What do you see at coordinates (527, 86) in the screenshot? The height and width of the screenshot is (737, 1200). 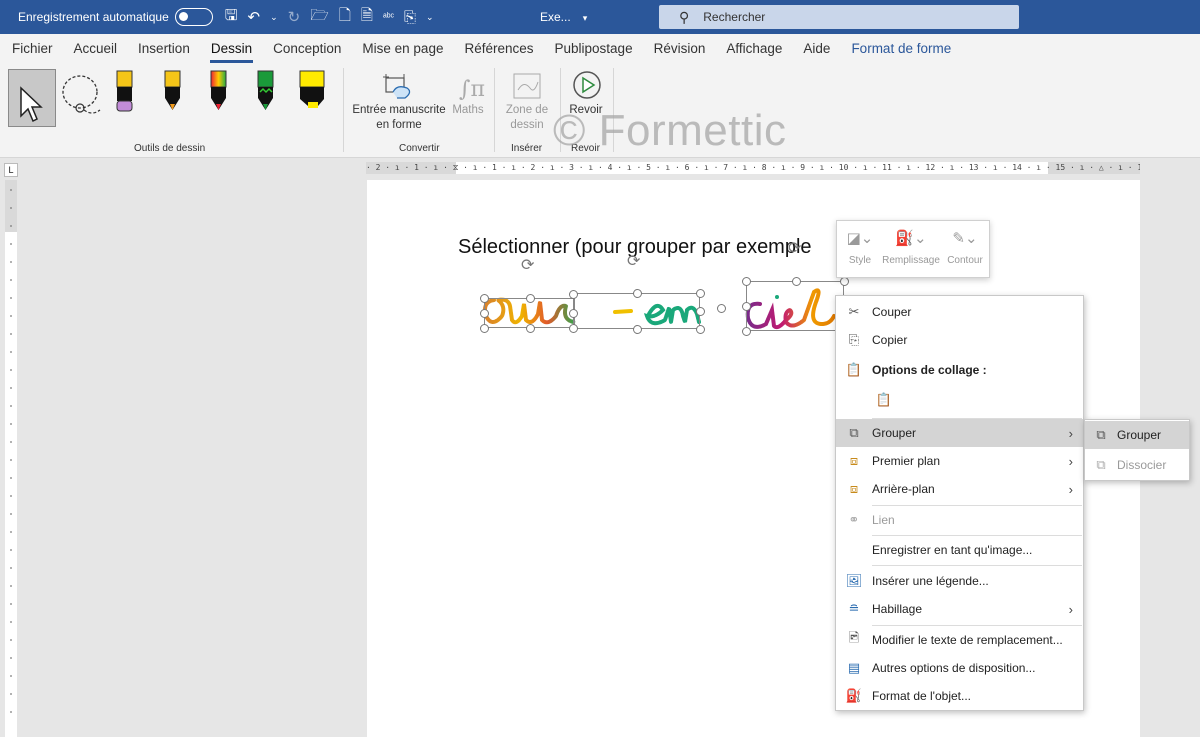 I see `drawing-canvas-icon` at bounding box center [527, 86].